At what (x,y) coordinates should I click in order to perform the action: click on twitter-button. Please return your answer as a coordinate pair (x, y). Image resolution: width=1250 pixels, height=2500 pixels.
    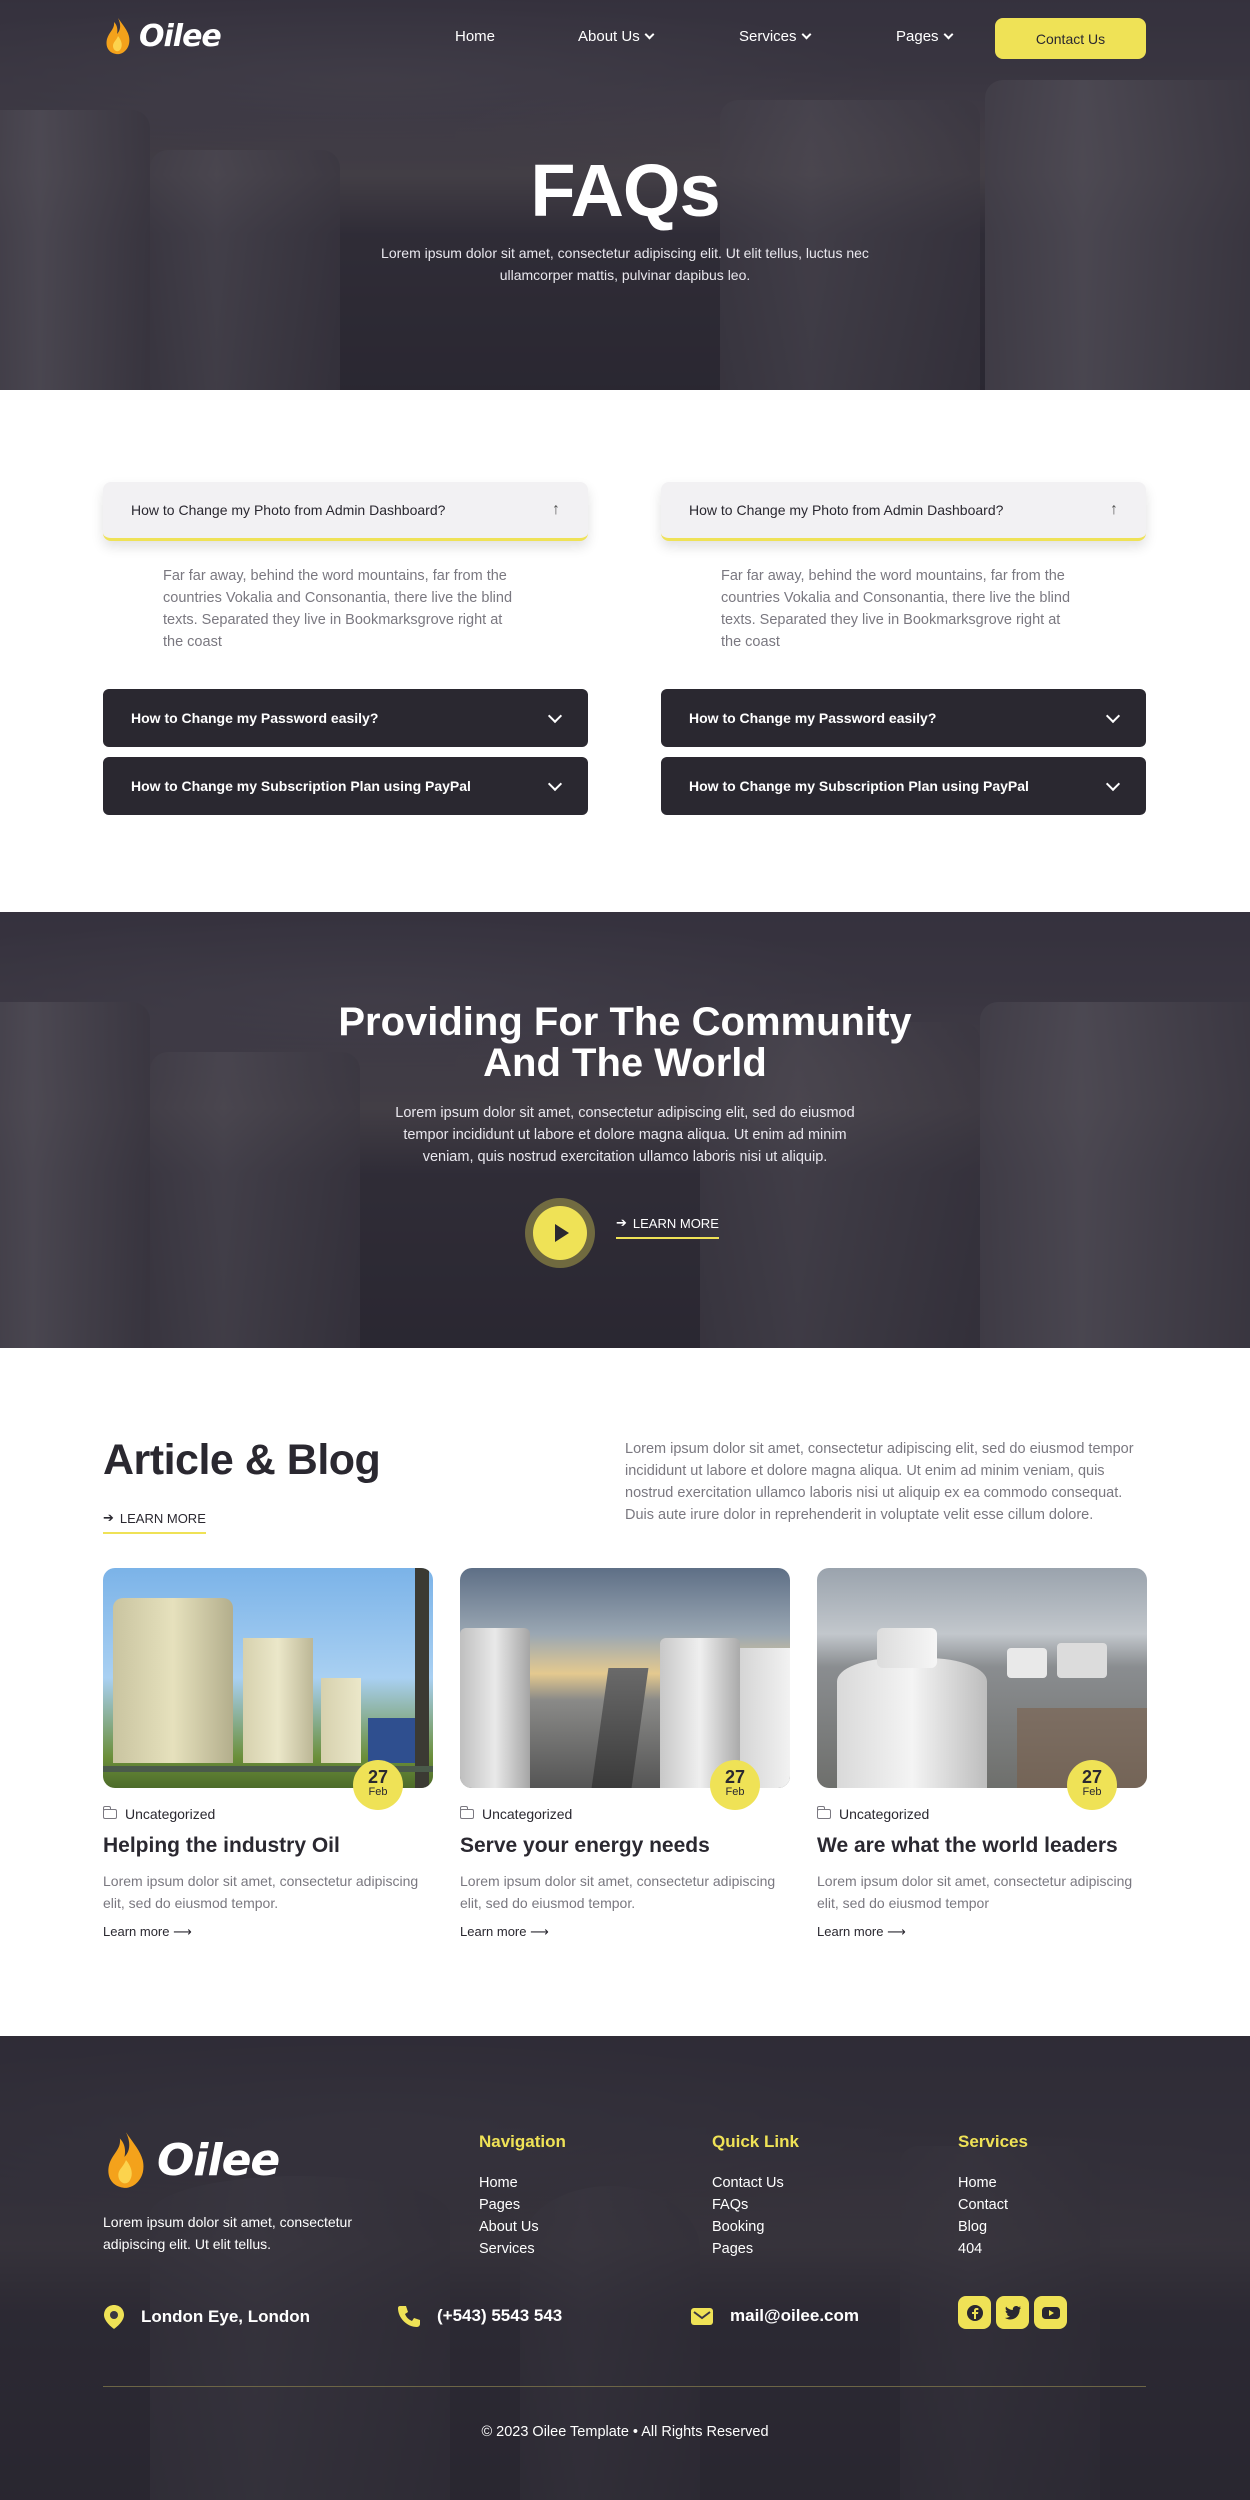
    Looking at the image, I should click on (1012, 2312).